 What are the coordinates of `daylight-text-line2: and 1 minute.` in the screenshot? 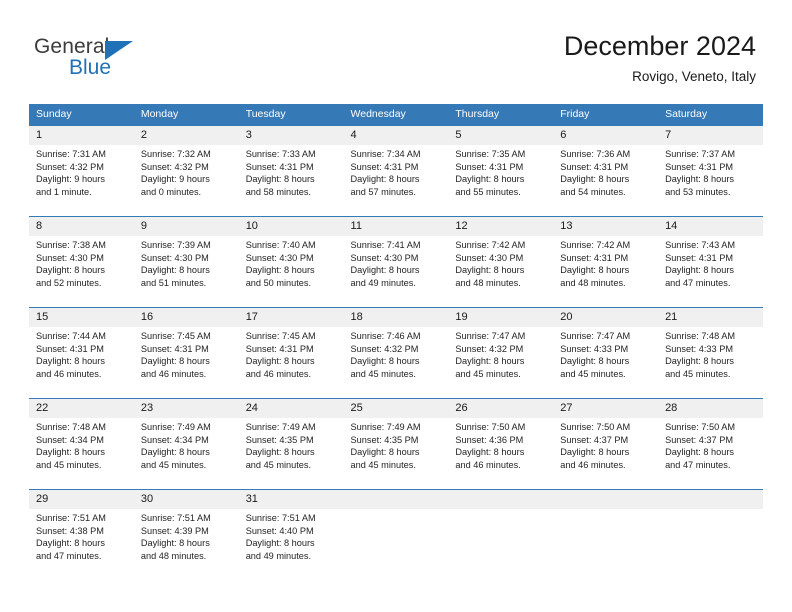 It's located at (64, 191).